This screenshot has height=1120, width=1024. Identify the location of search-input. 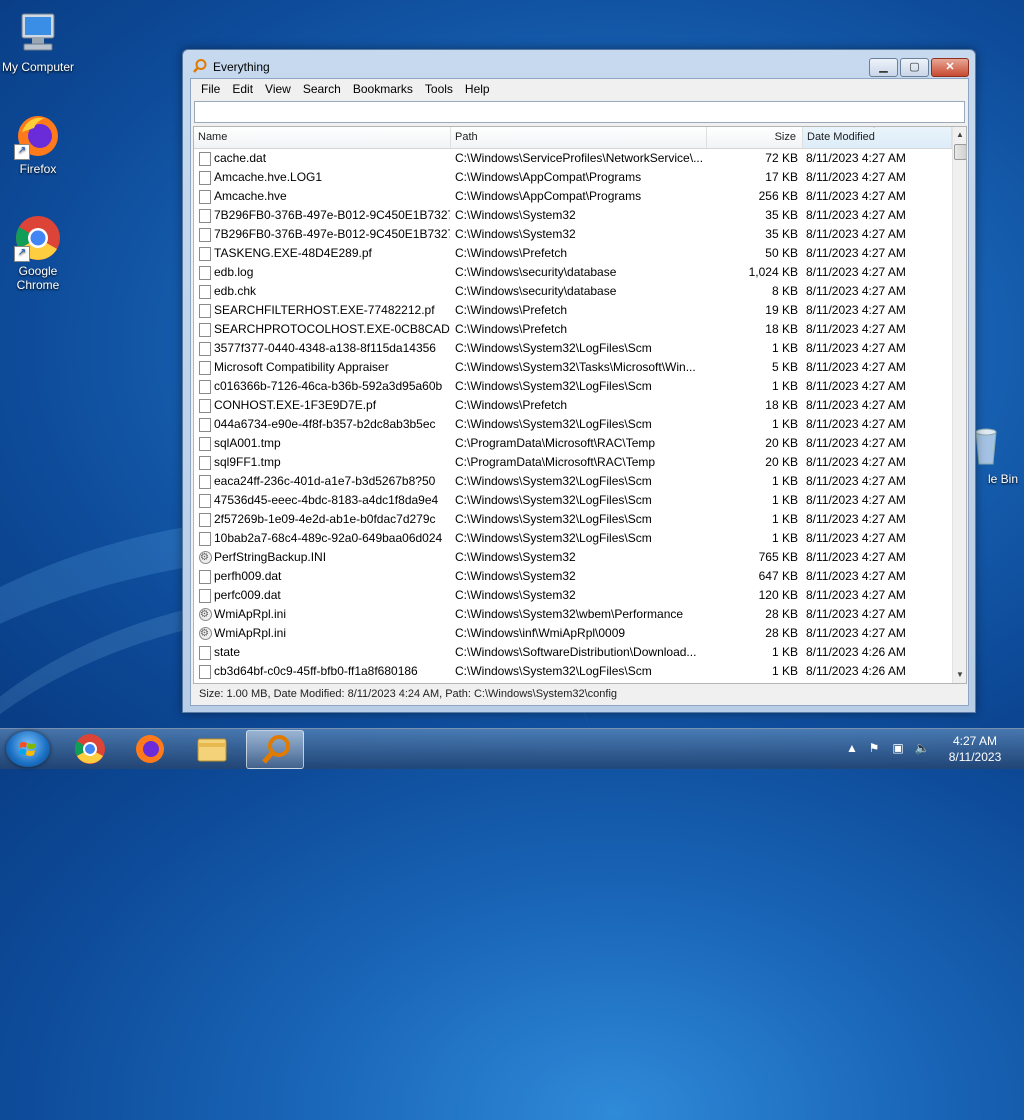
(579, 112).